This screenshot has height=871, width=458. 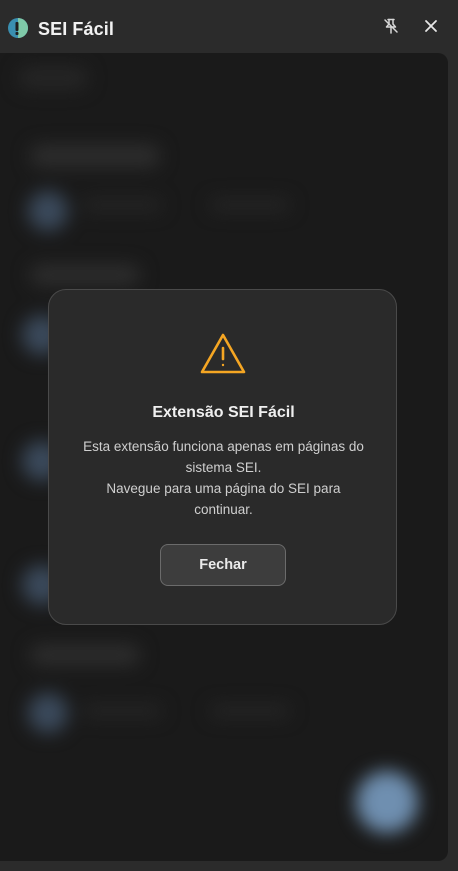 What do you see at coordinates (223, 467) in the screenshot?
I see `dialog-message-line: sistema SEI.` at bounding box center [223, 467].